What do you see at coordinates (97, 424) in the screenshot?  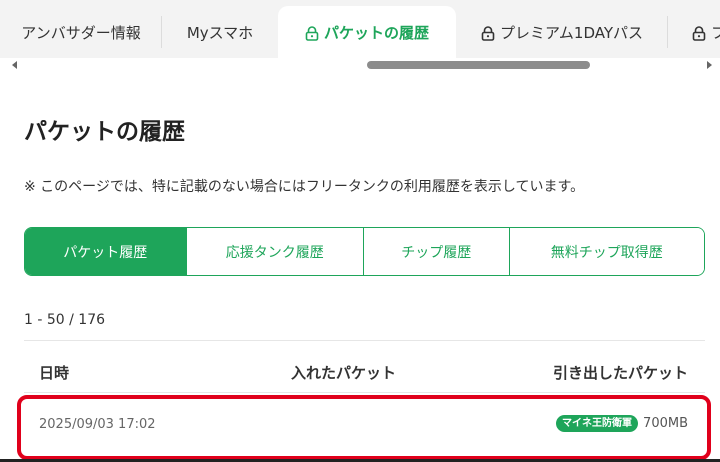 I see `row-date: 2025/09/03 17:02` at bounding box center [97, 424].